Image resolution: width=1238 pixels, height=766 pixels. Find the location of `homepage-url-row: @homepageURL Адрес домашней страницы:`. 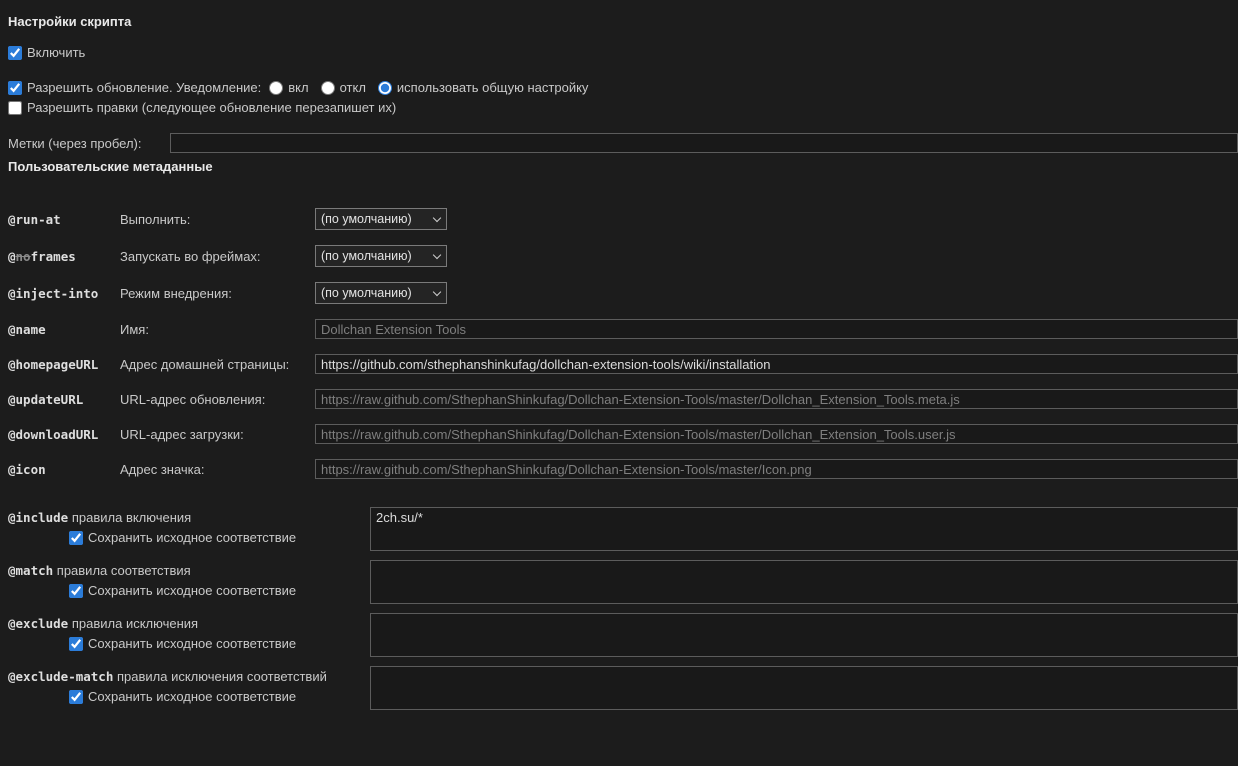

homepage-url-row: @homepageURL Адрес домашней страницы: is located at coordinates (623, 364).